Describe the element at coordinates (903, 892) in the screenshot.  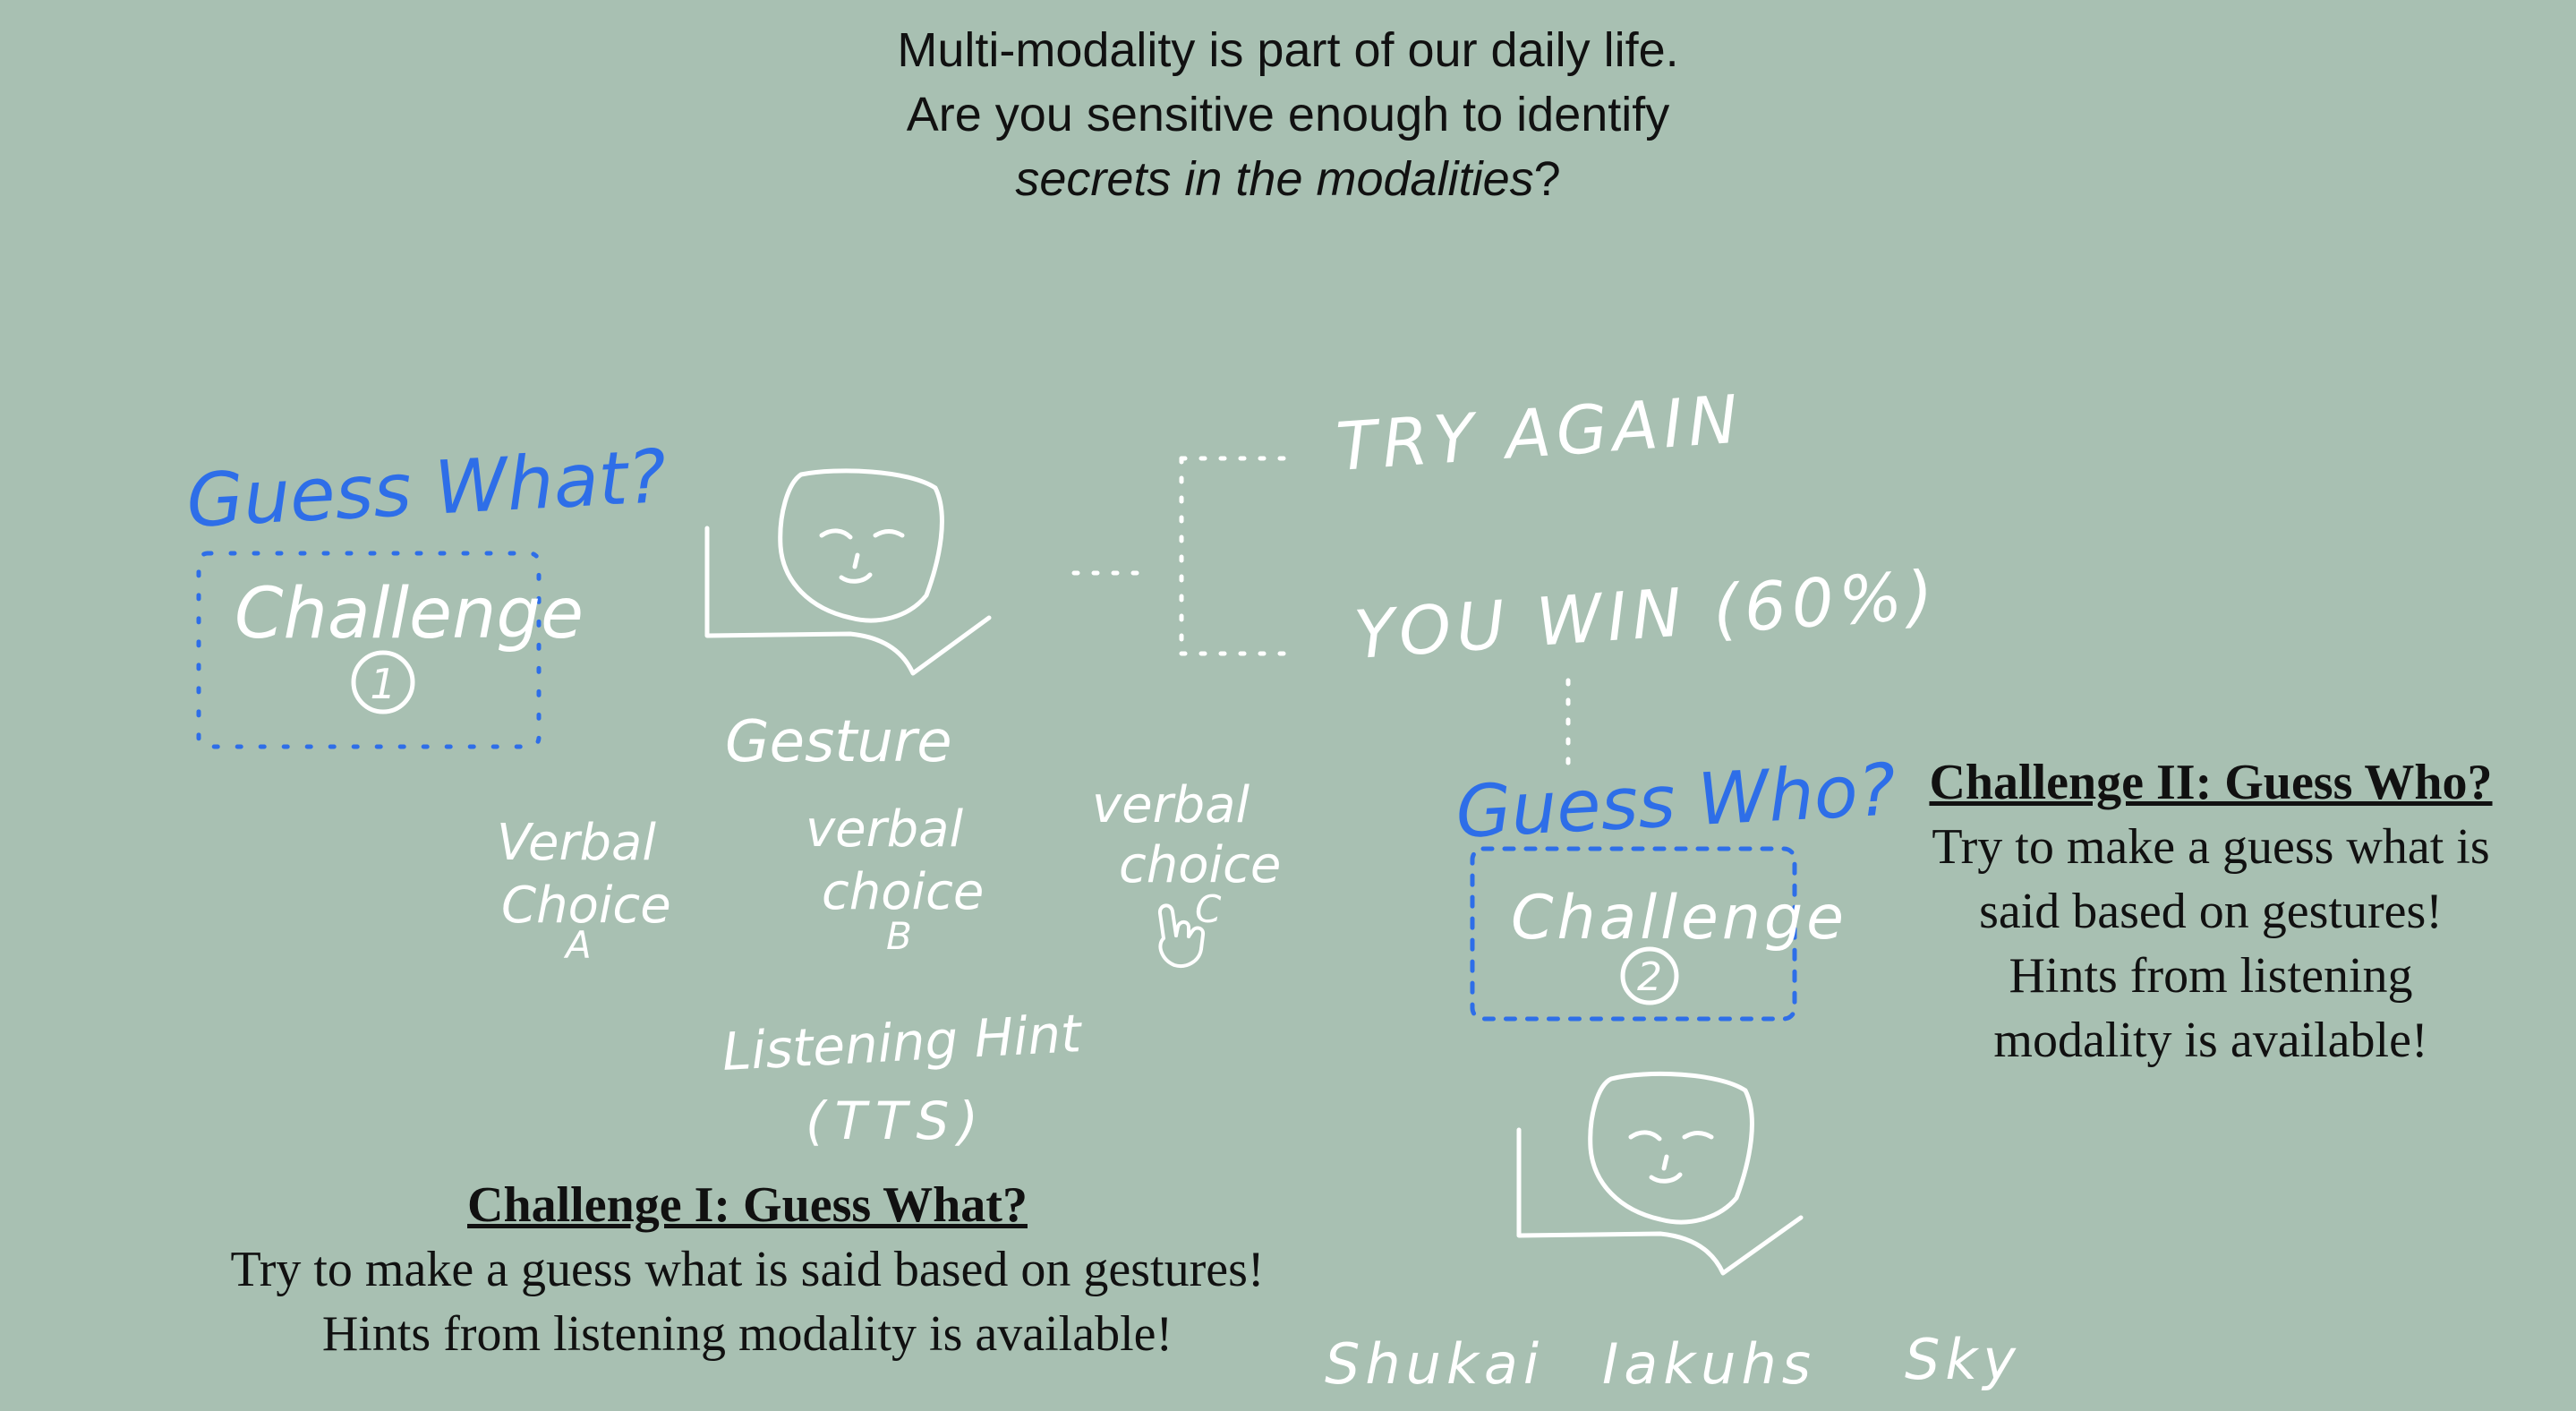
I see `verbal-choice-b-line-2: choice` at that location.